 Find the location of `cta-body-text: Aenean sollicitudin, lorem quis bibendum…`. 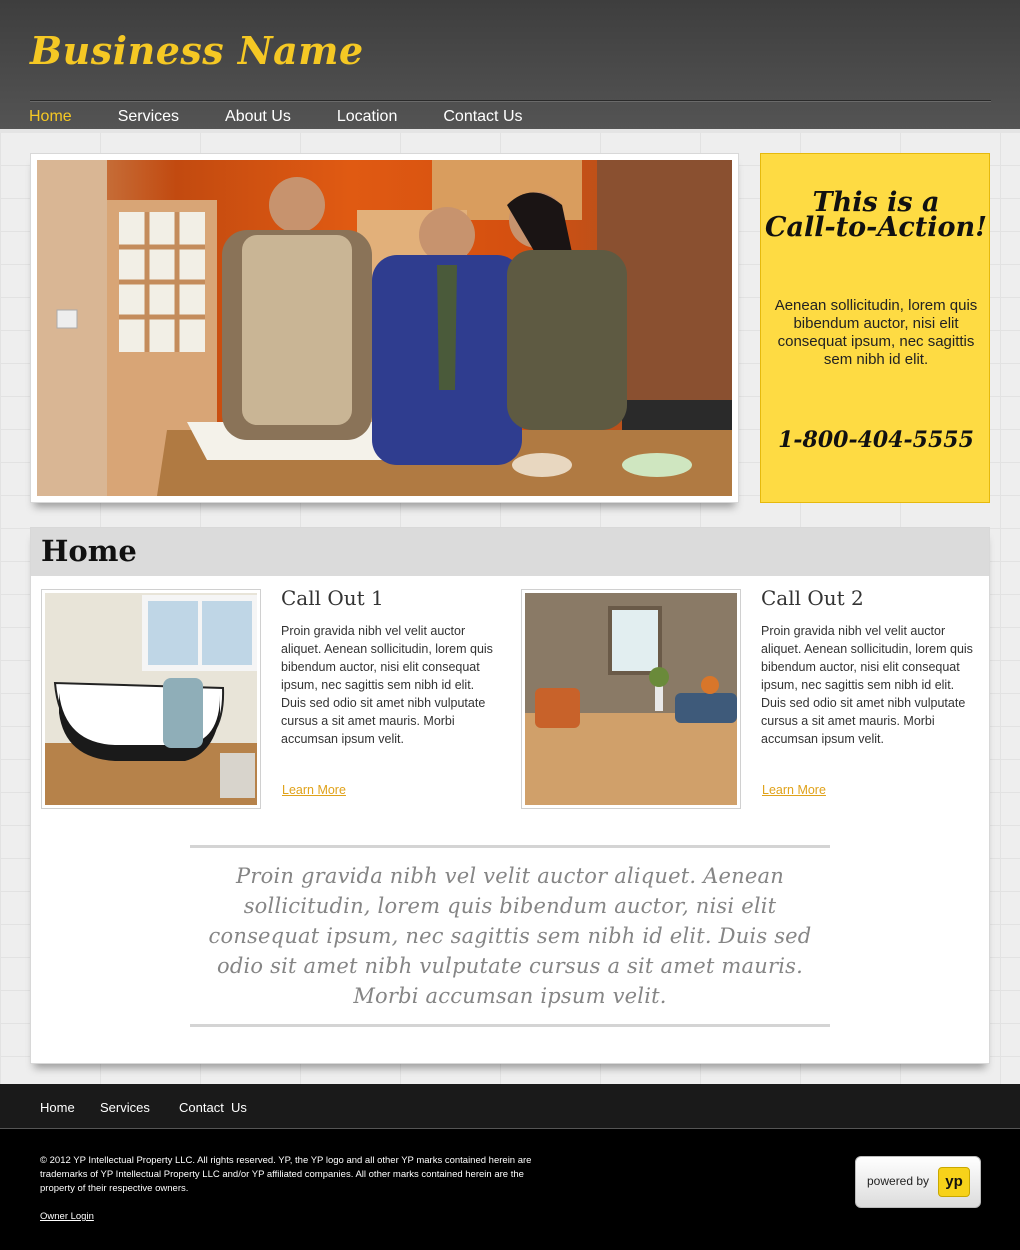

cta-body-text: Aenean sollicitudin, lorem quis bibendum… is located at coordinates (876, 332).